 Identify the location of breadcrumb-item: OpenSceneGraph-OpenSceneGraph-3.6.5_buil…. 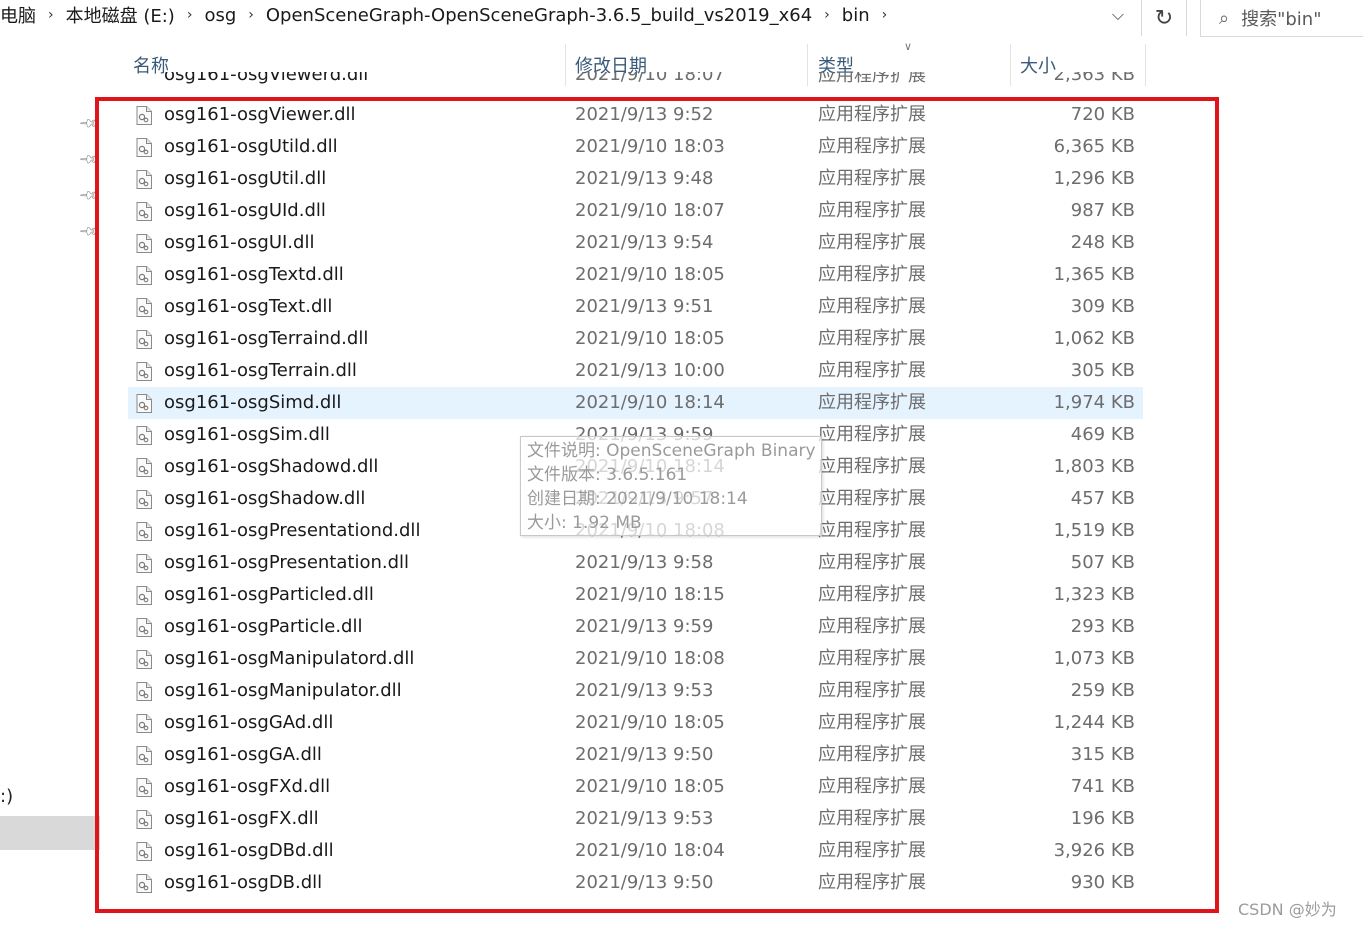
(539, 15).